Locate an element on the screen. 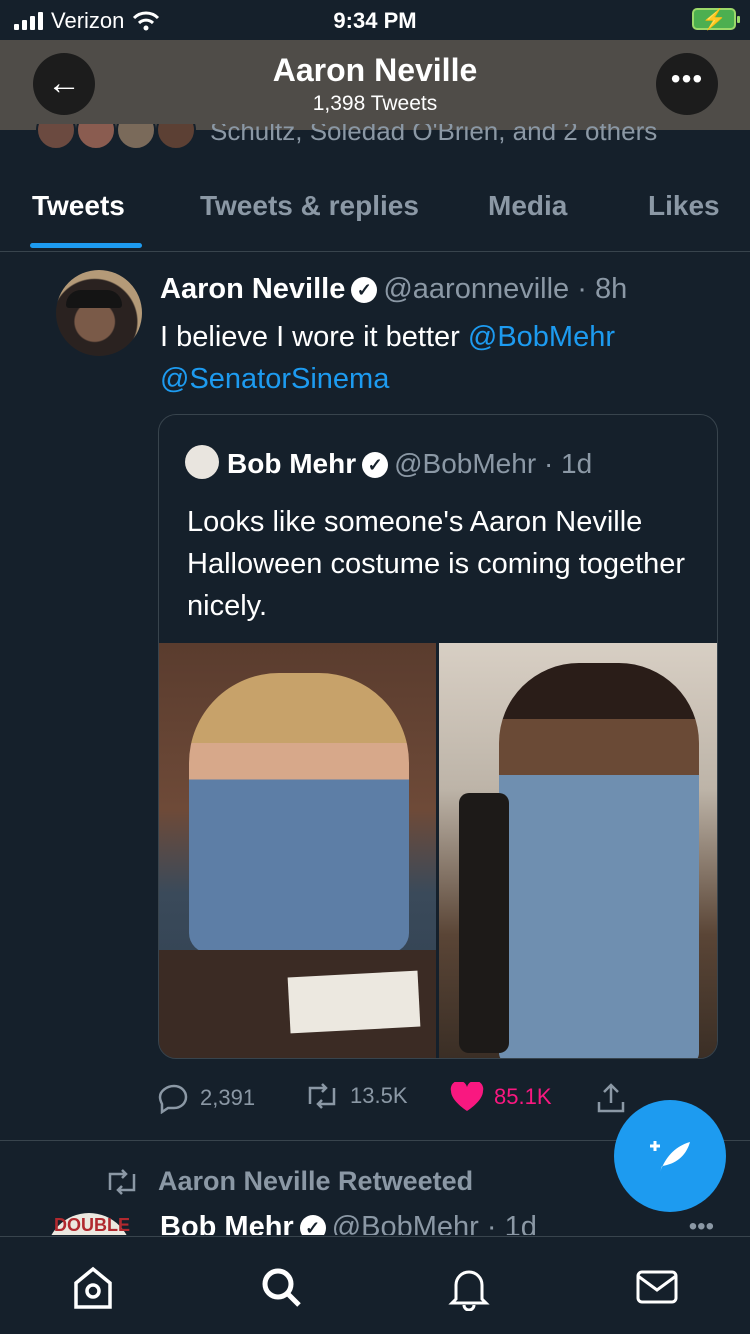 This screenshot has width=750, height=1334. heart-icon is located at coordinates (467, 1096).